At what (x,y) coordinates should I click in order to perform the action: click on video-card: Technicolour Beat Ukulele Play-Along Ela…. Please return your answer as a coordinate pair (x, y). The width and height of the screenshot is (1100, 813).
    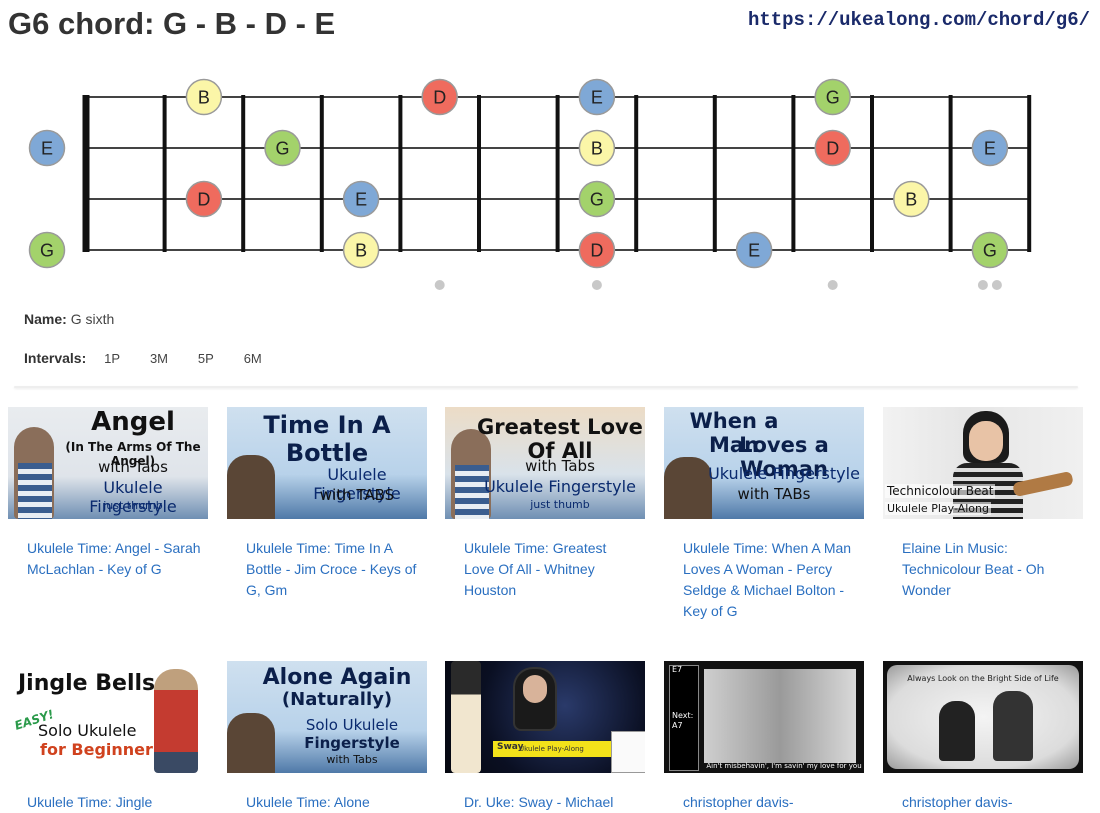
    Looking at the image, I should click on (983, 504).